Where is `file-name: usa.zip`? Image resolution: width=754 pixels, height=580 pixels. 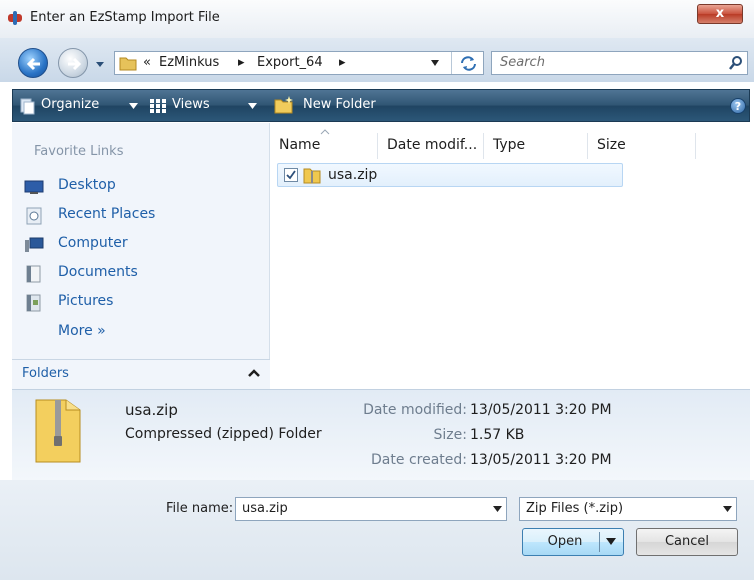
file-name: usa.zip is located at coordinates (352, 175).